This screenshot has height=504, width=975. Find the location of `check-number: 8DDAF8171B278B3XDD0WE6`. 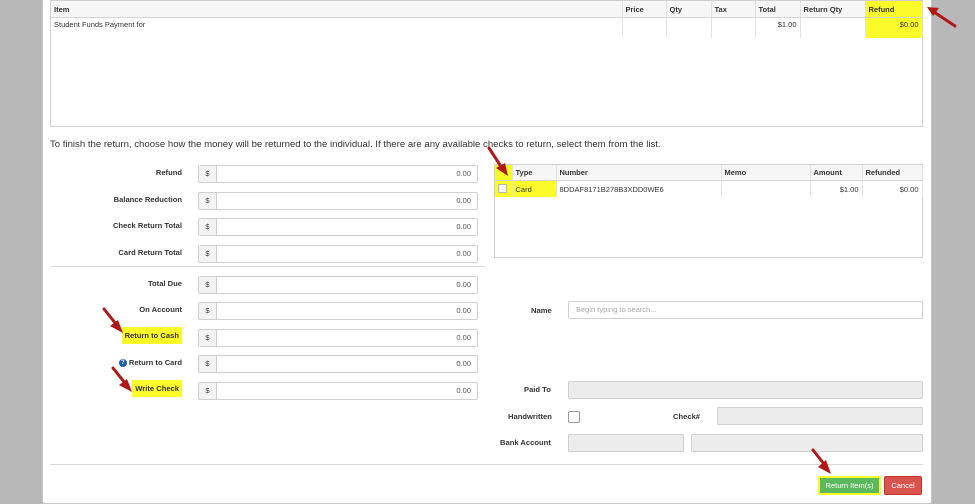

check-number: 8DDAF8171B278B3XDD0WE6 is located at coordinates (639, 188).